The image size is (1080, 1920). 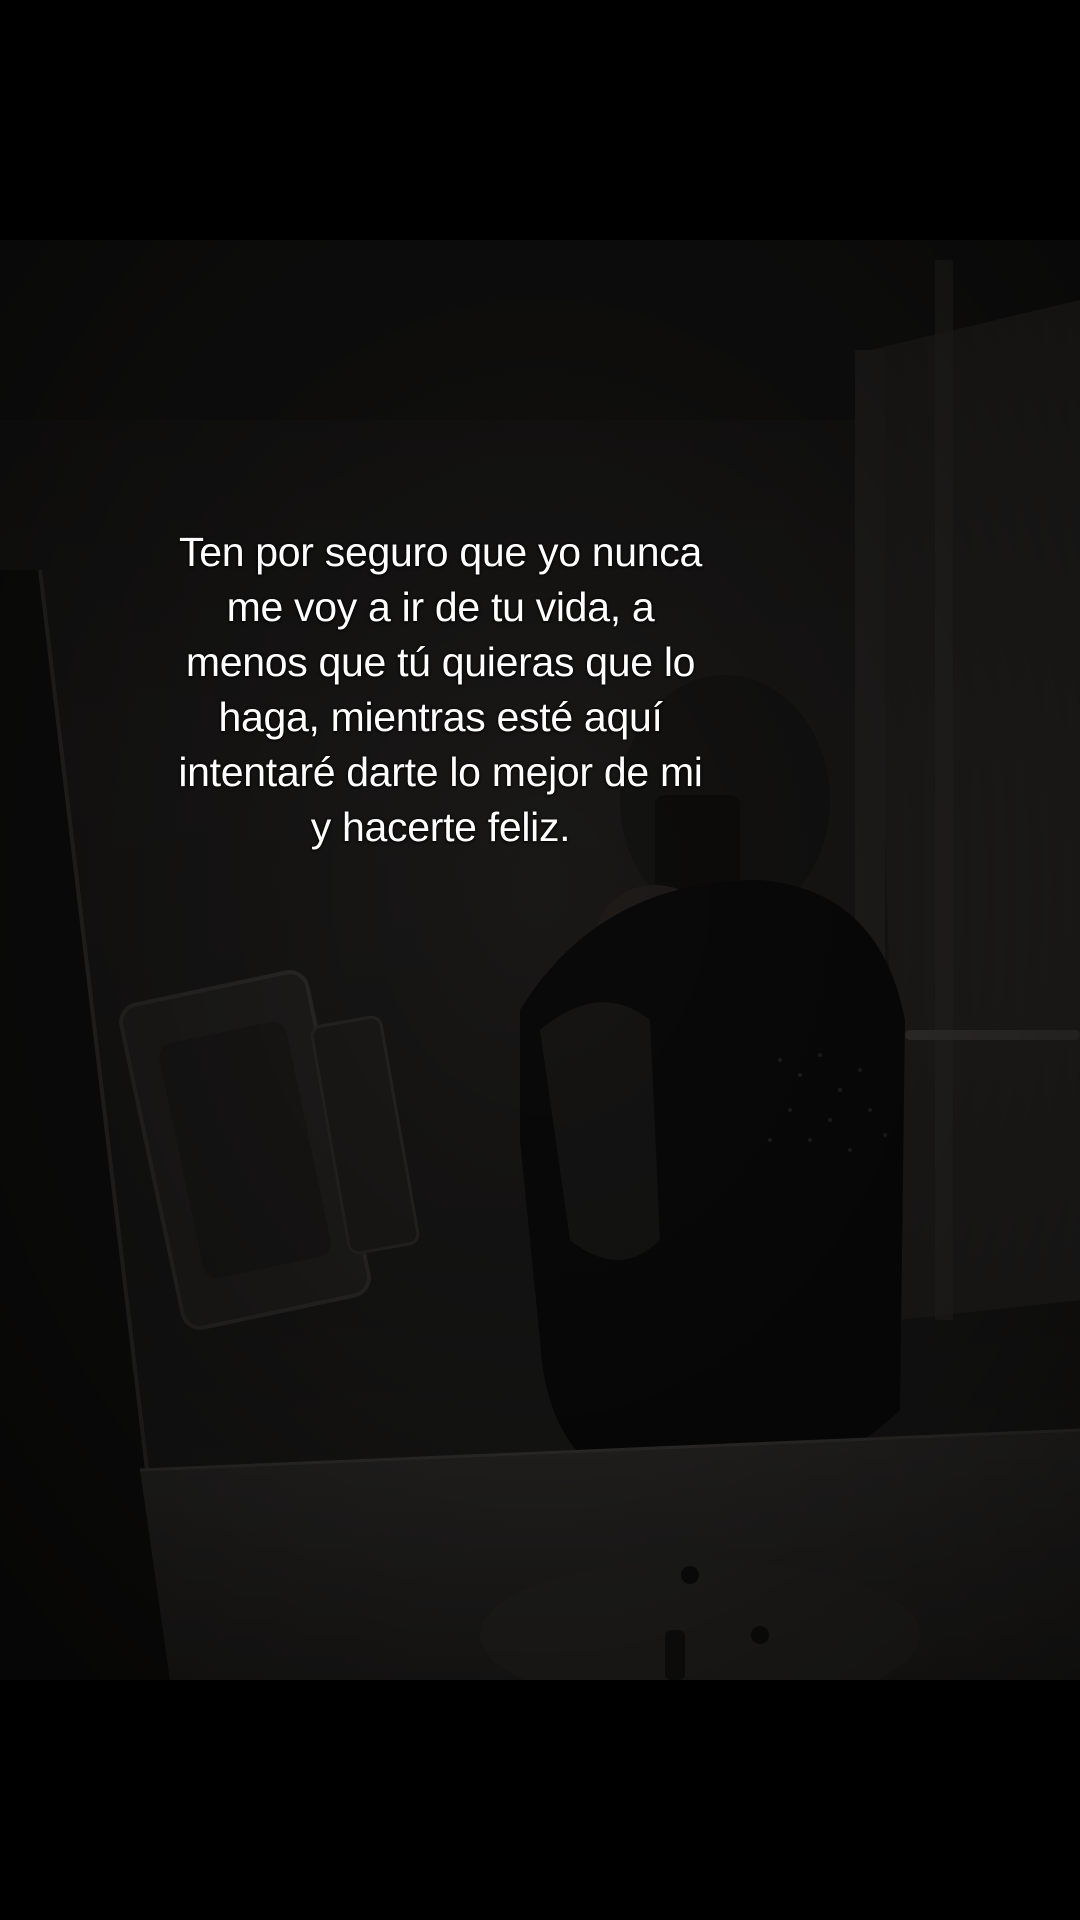 I want to click on caption-line: haga, mientras esté aquí, so click(x=440, y=717).